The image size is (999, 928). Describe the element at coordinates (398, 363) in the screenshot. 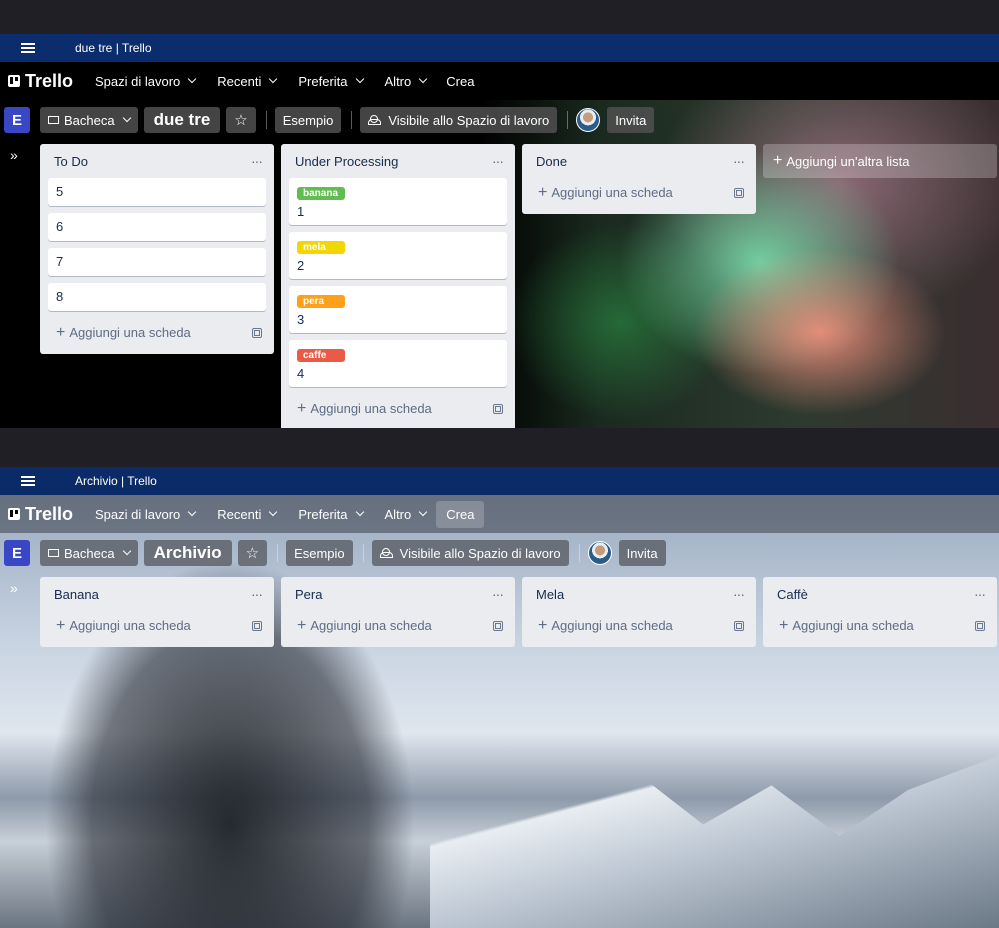

I see `card: caffe 4` at that location.